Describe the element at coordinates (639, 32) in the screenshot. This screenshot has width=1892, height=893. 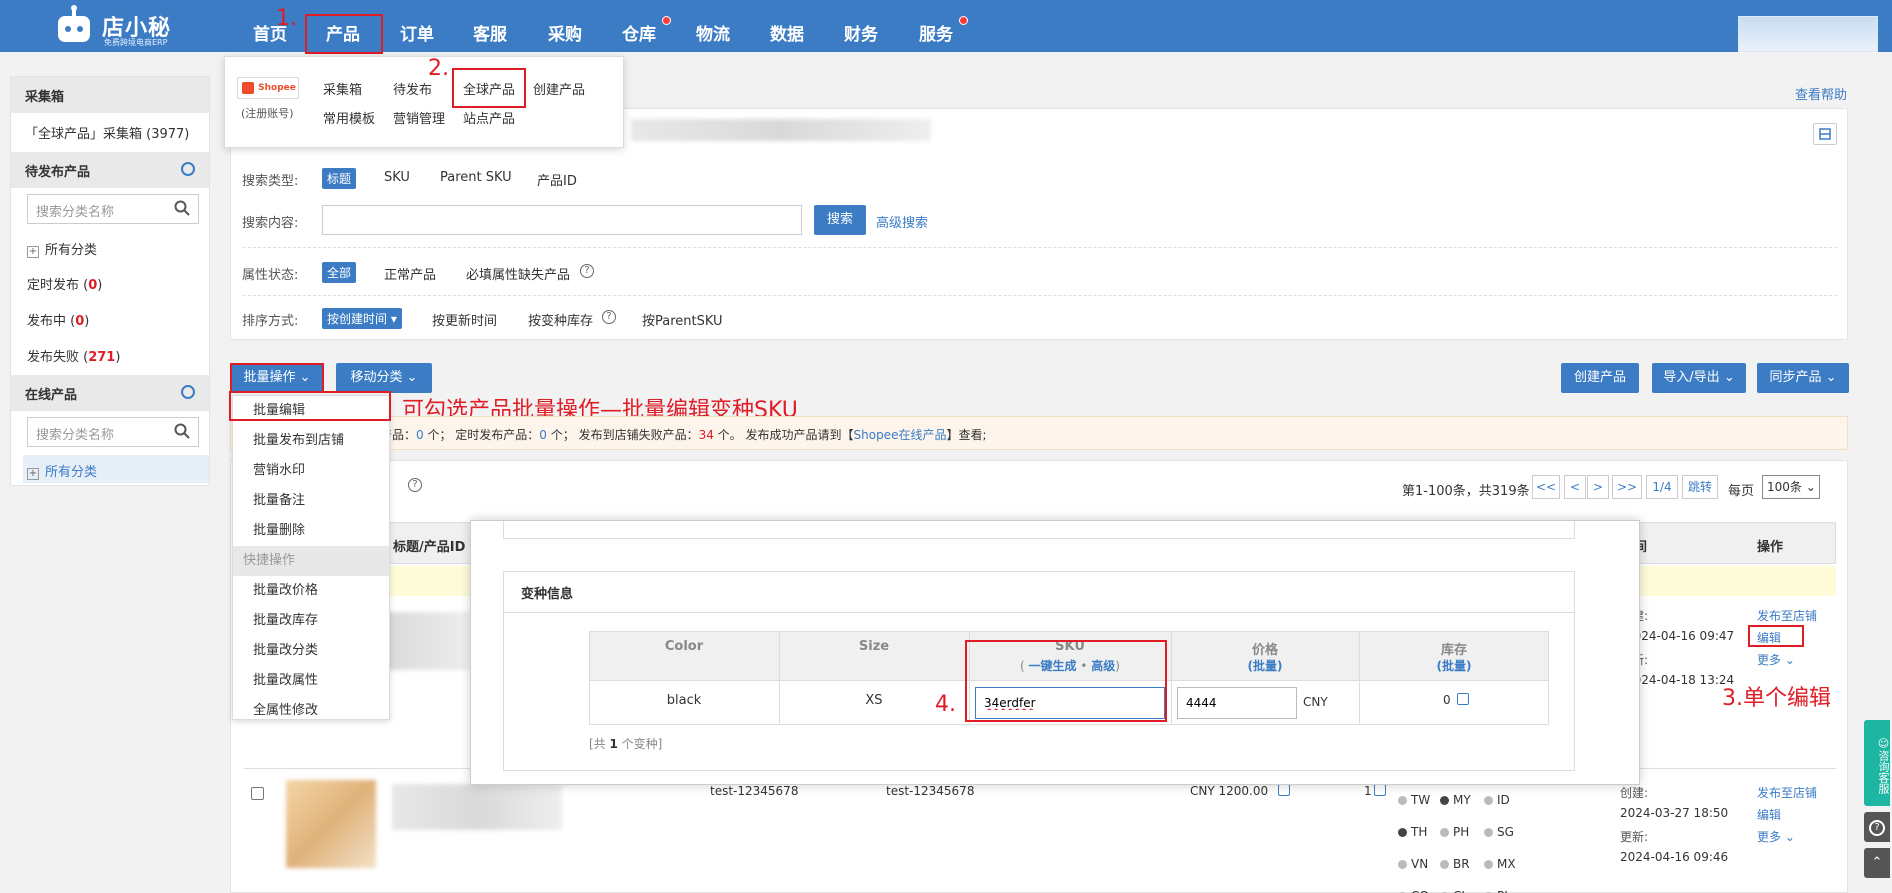
I see `nav-warehouse: 仓库` at that location.